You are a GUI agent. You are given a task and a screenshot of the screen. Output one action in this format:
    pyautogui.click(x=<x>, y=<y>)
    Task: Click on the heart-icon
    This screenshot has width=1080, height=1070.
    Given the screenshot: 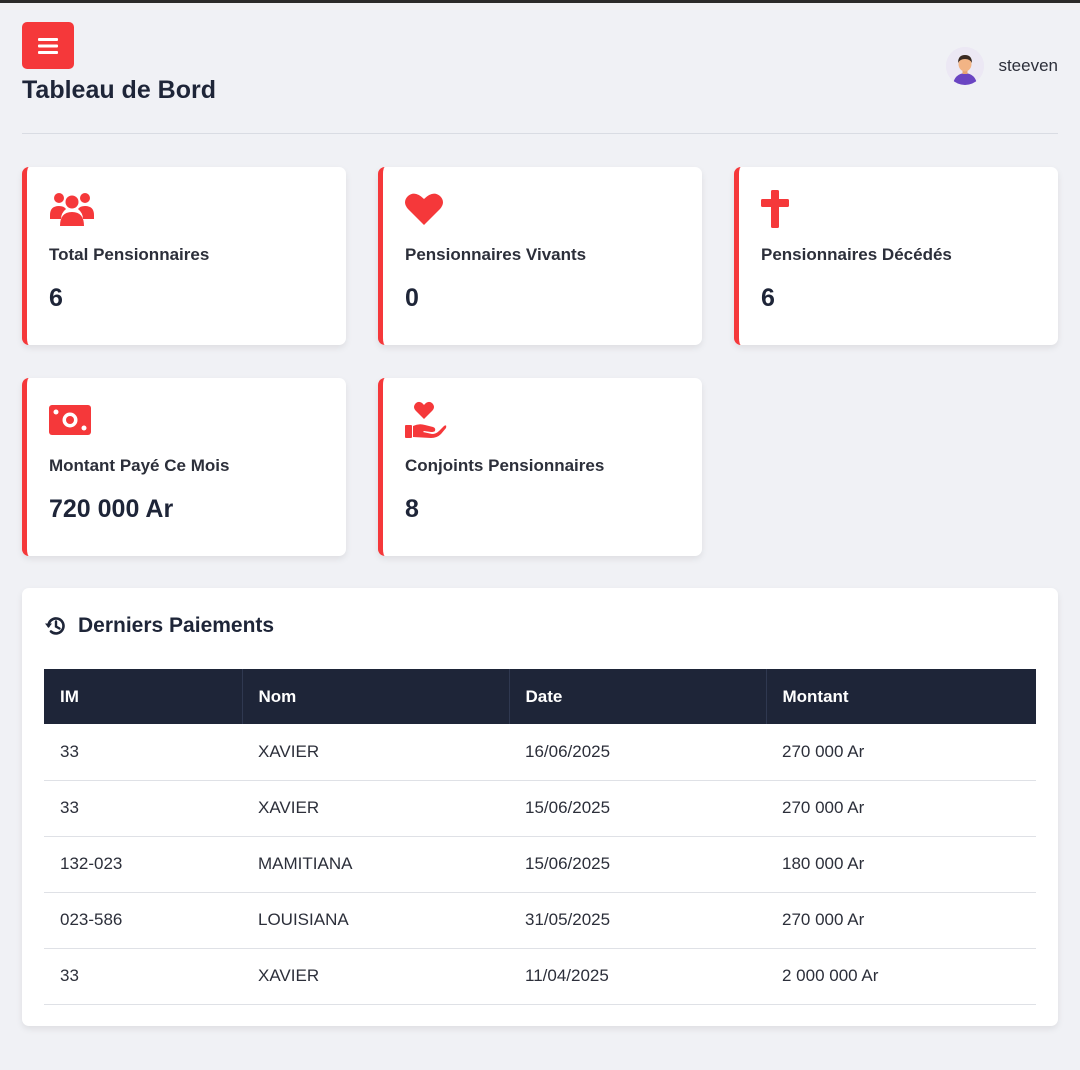 What is the action you would take?
    pyautogui.click(x=428, y=209)
    